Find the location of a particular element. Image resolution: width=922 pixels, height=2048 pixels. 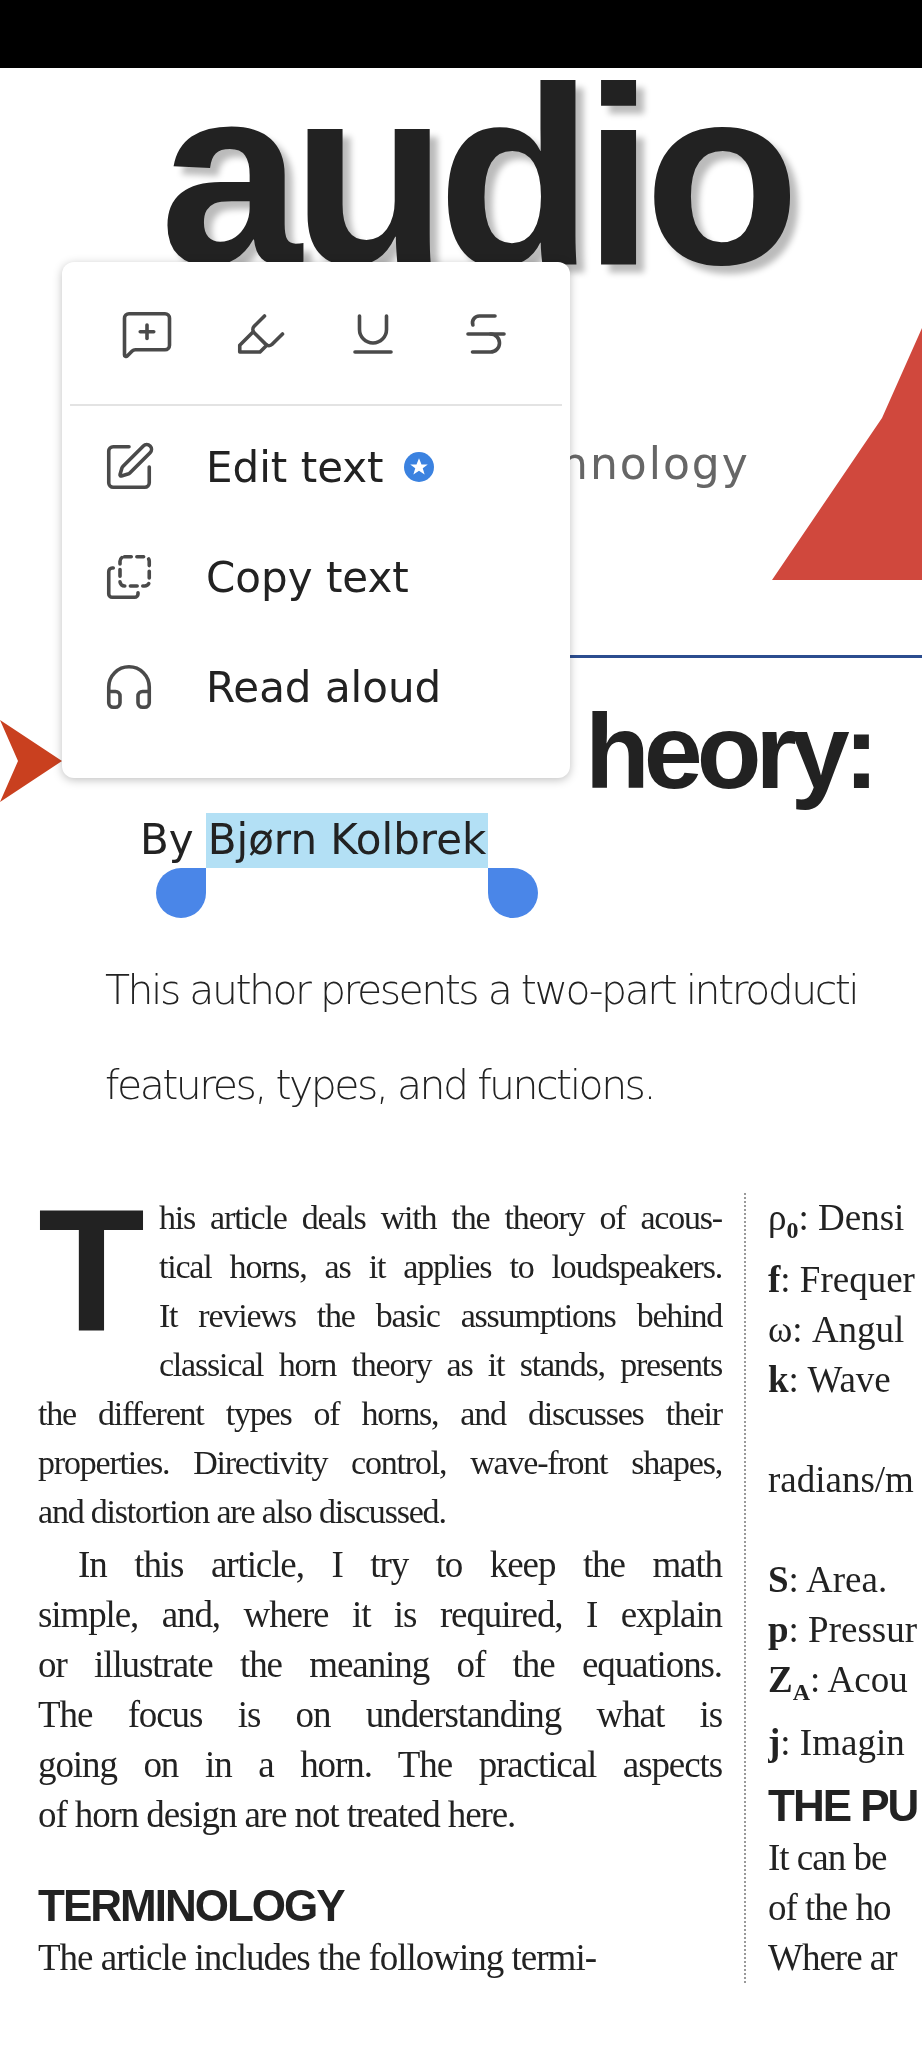

body-text: It can be is located at coordinates (827, 1857).